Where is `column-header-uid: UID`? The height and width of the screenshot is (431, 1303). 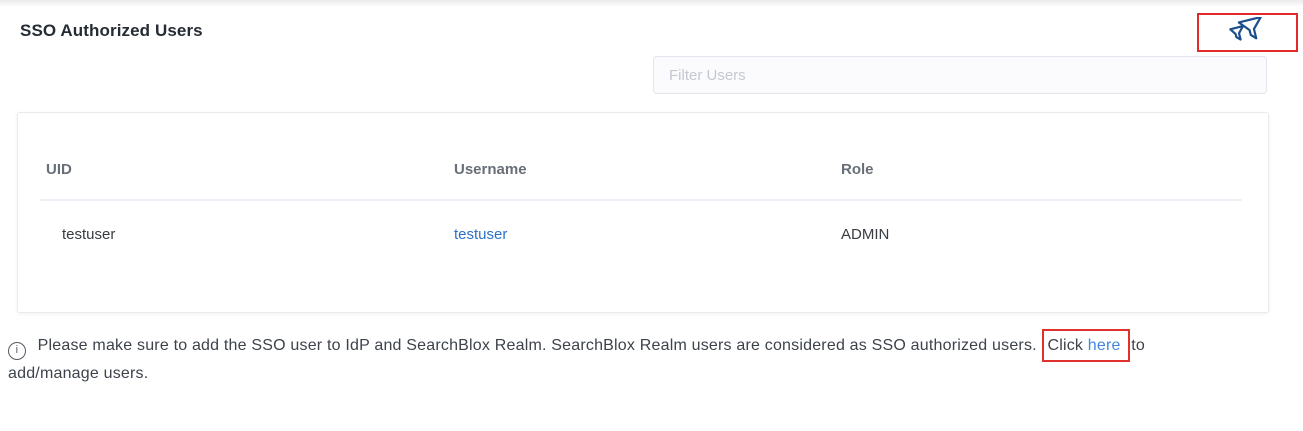 column-header-uid: UID is located at coordinates (59, 169).